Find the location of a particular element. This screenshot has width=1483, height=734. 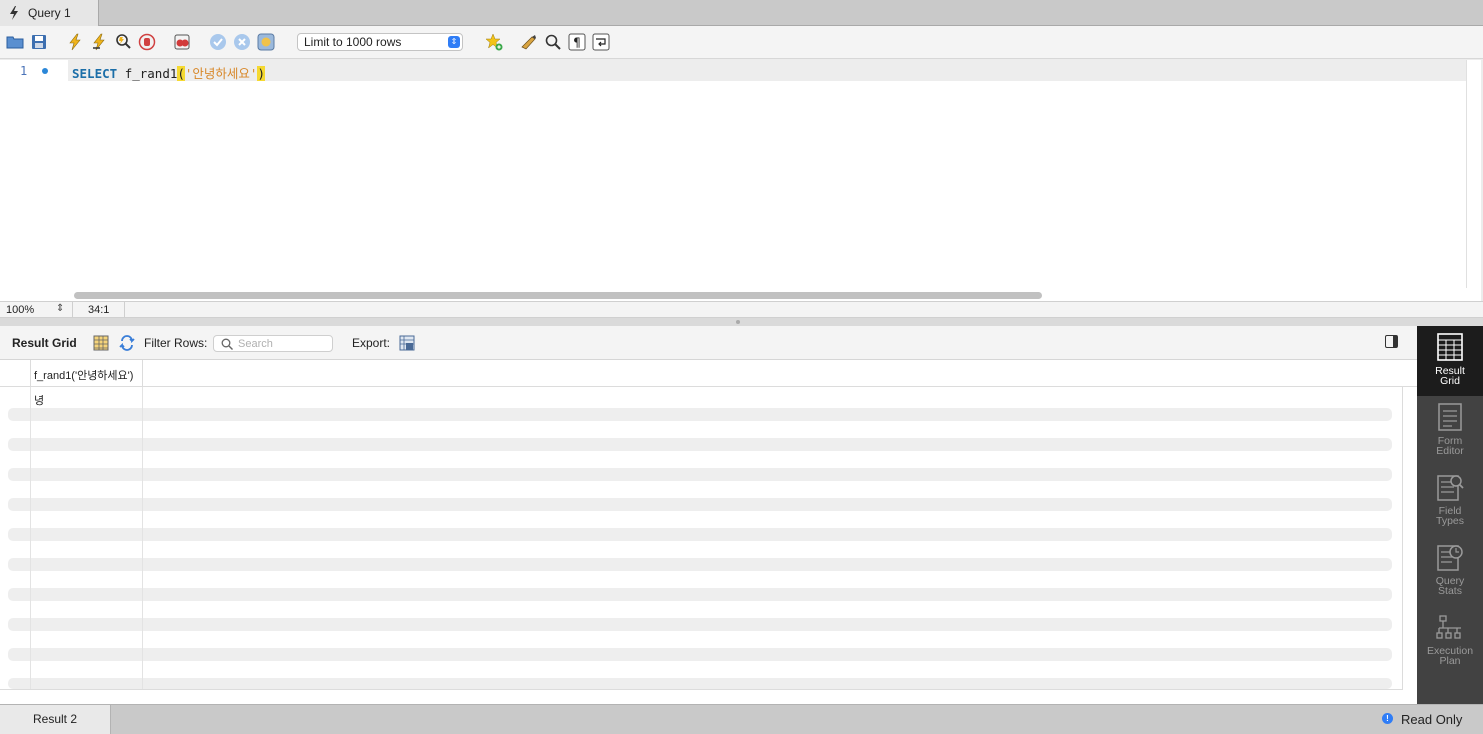

code-line: SELECT f_rand1('안녕하세요') is located at coordinates (168, 72).